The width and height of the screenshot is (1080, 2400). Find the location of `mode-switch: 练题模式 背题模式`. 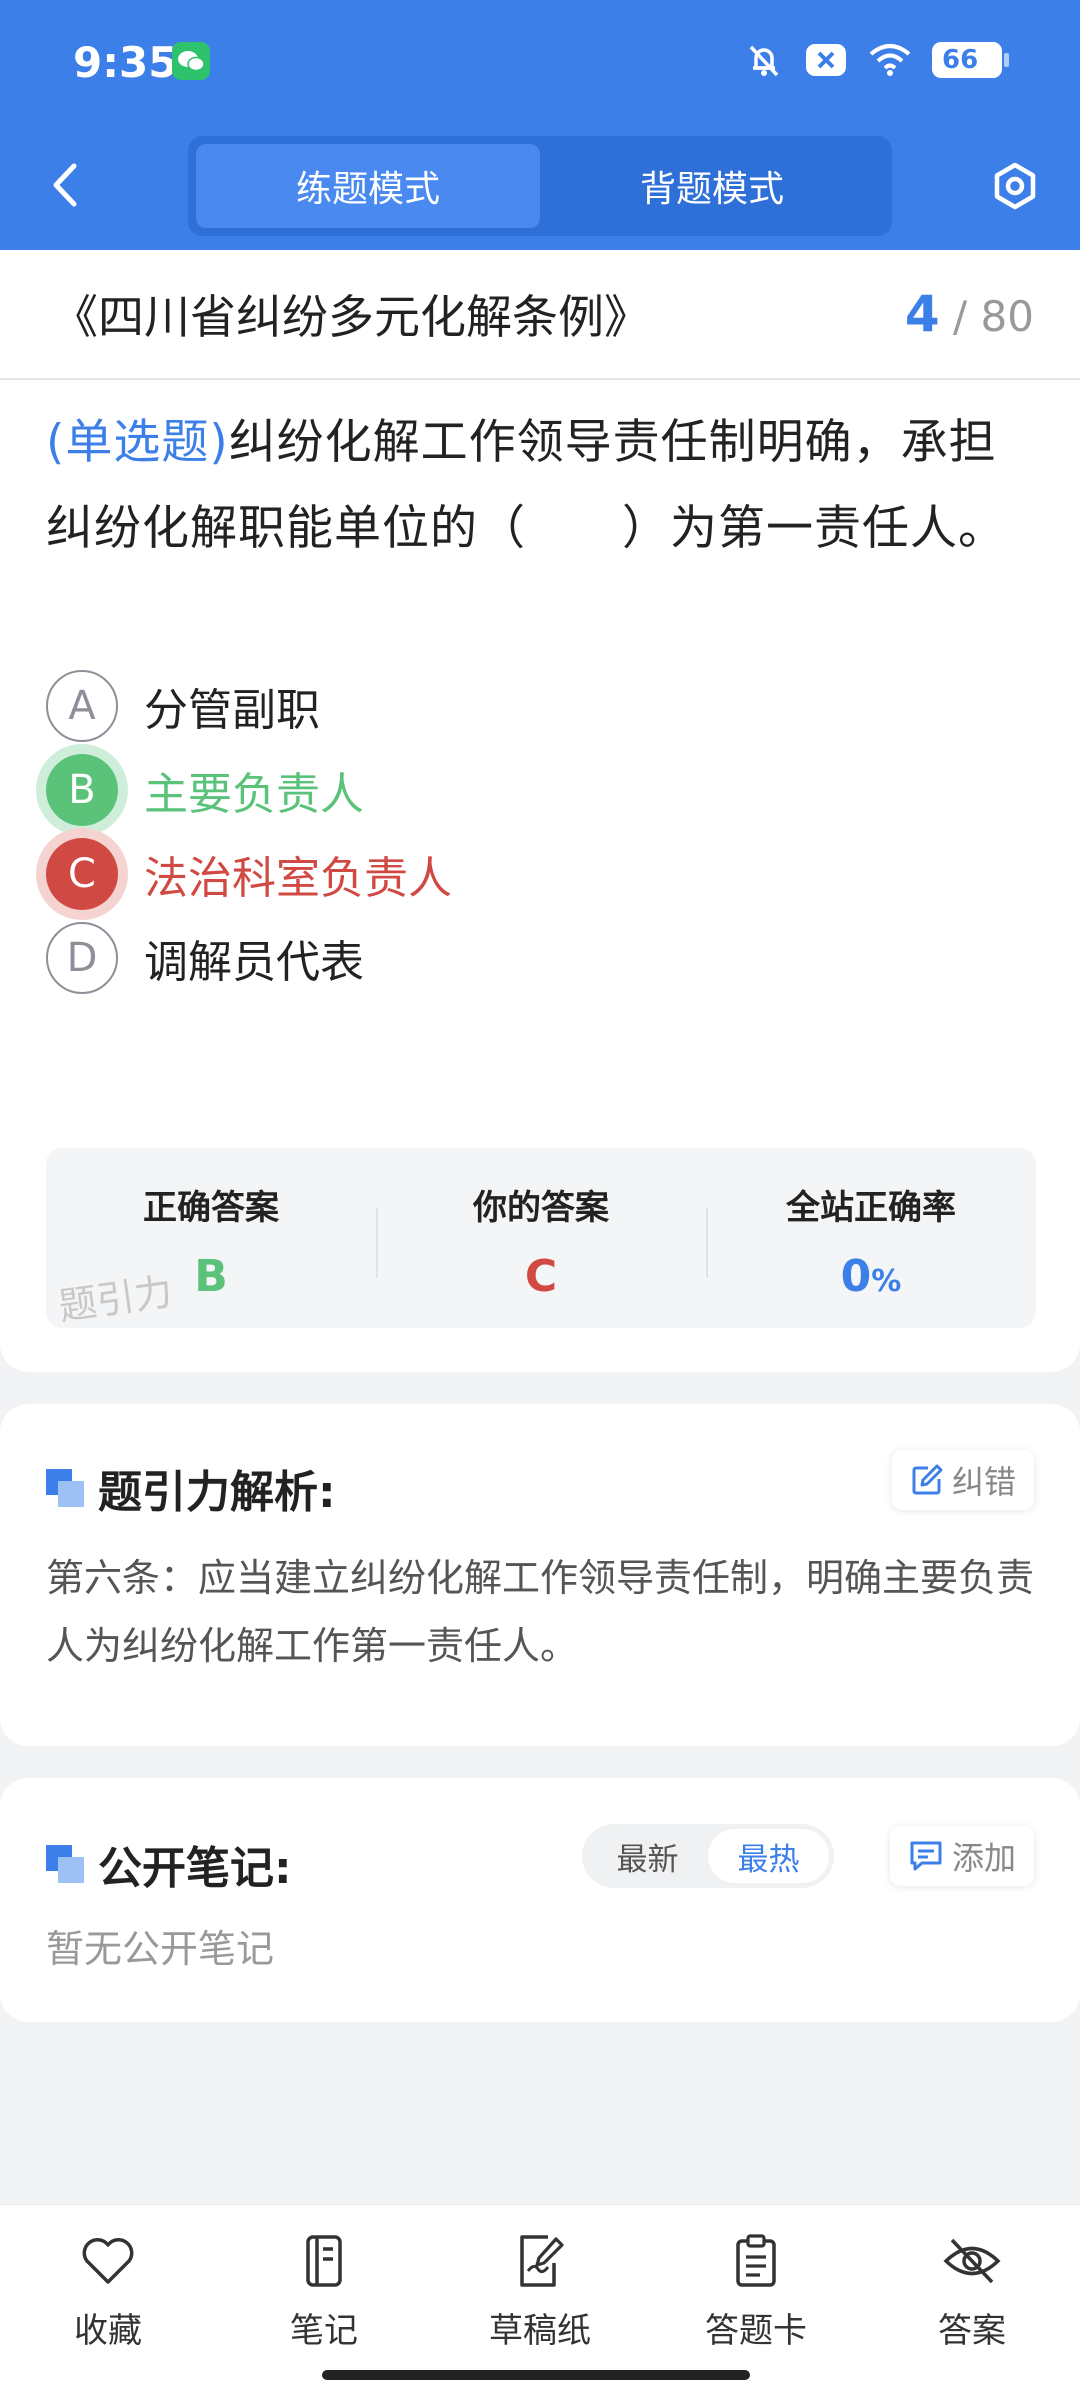

mode-switch: 练题模式 背题模式 is located at coordinates (540, 186).